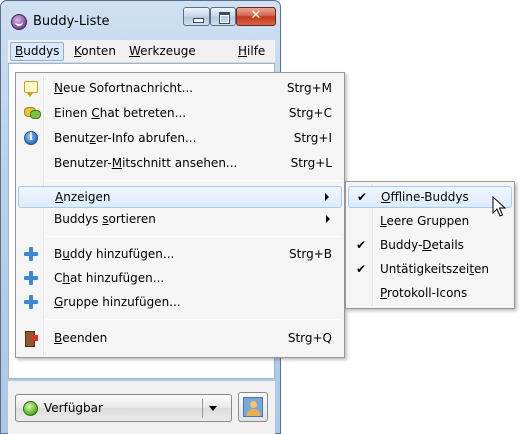  I want to click on menu-item-shortcut: Strg+L, so click(311, 163).